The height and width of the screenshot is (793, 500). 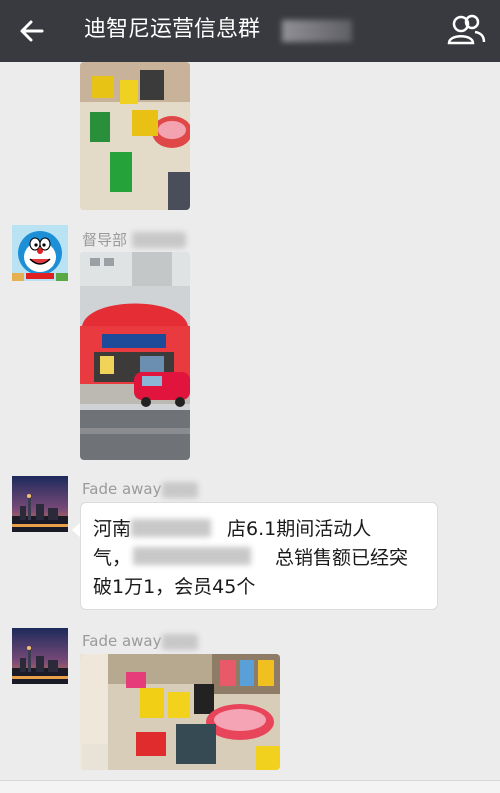 What do you see at coordinates (317, 31) in the screenshot?
I see `title-redaction` at bounding box center [317, 31].